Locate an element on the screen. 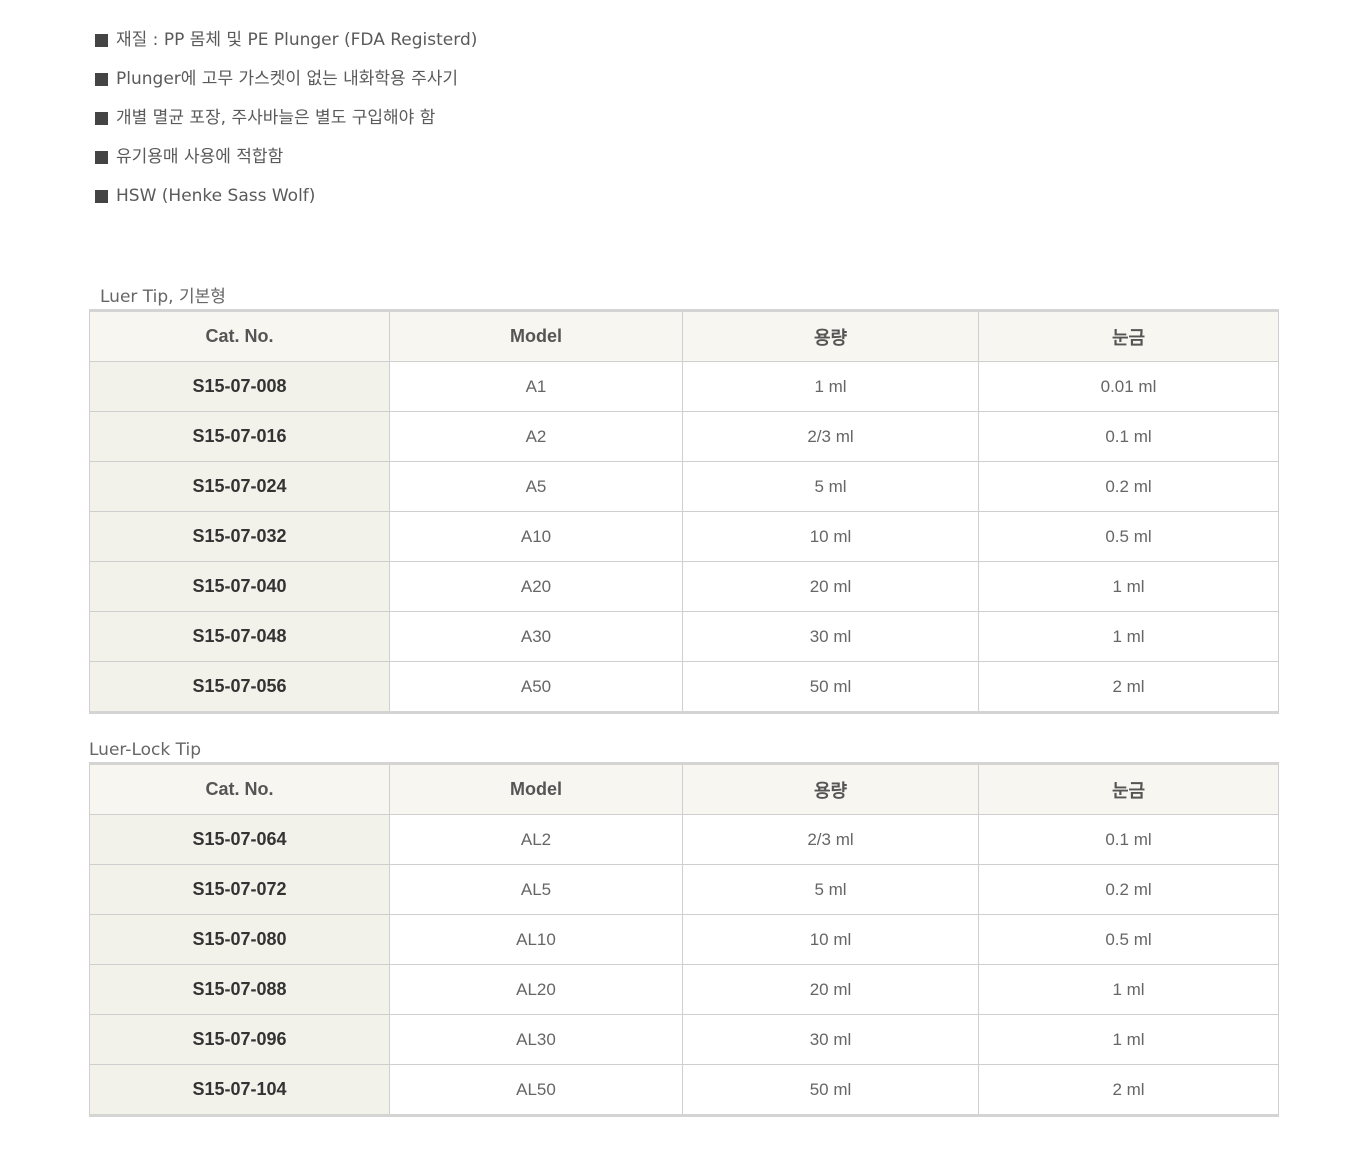  cat-no-cell: S15-07-024 is located at coordinates (239, 486).